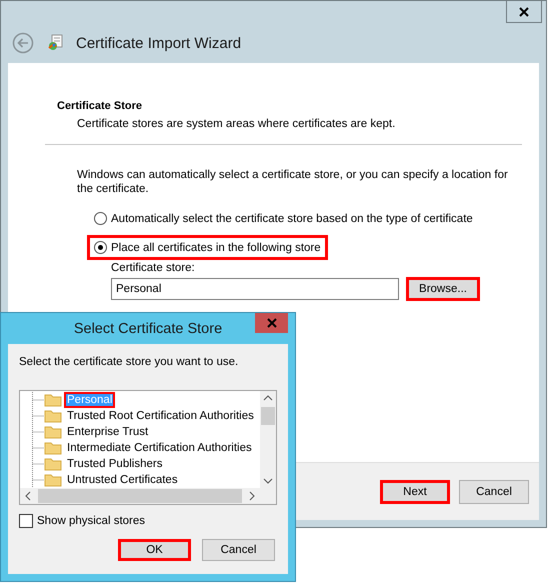  I want to click on close-button, so click(524, 12).